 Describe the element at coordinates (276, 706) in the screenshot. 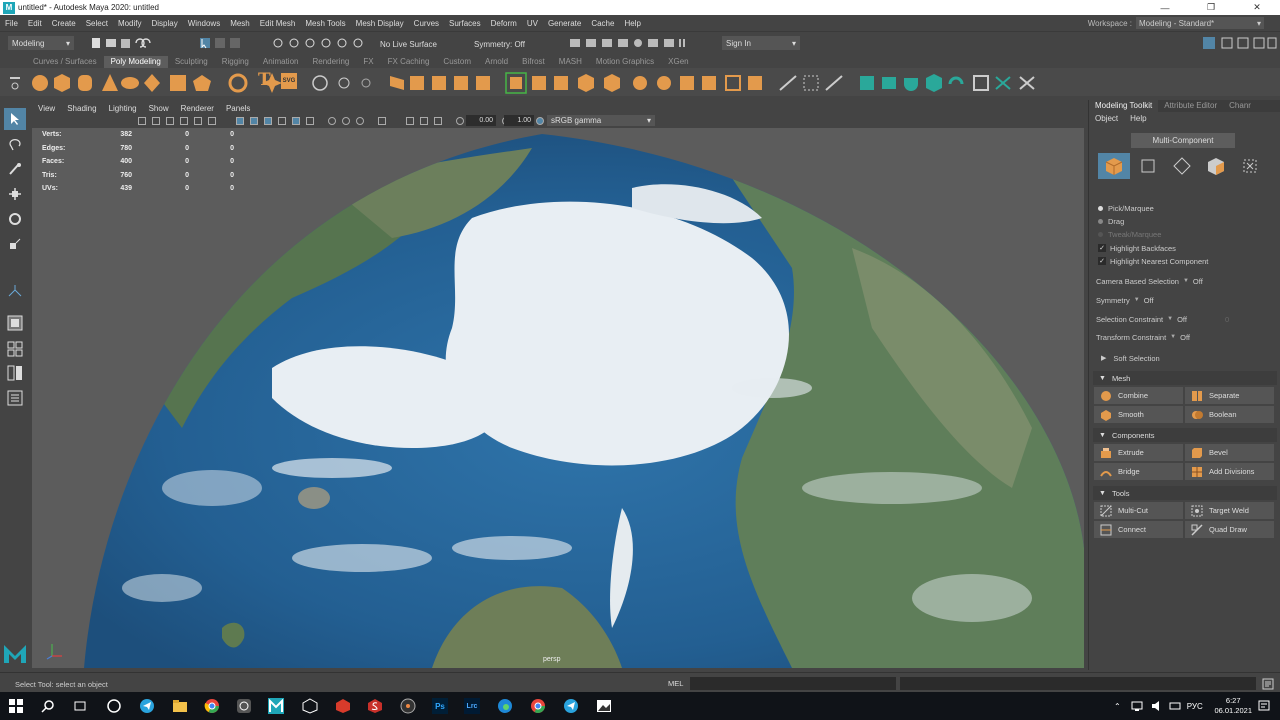

I see `maya-taskbar-icon` at that location.